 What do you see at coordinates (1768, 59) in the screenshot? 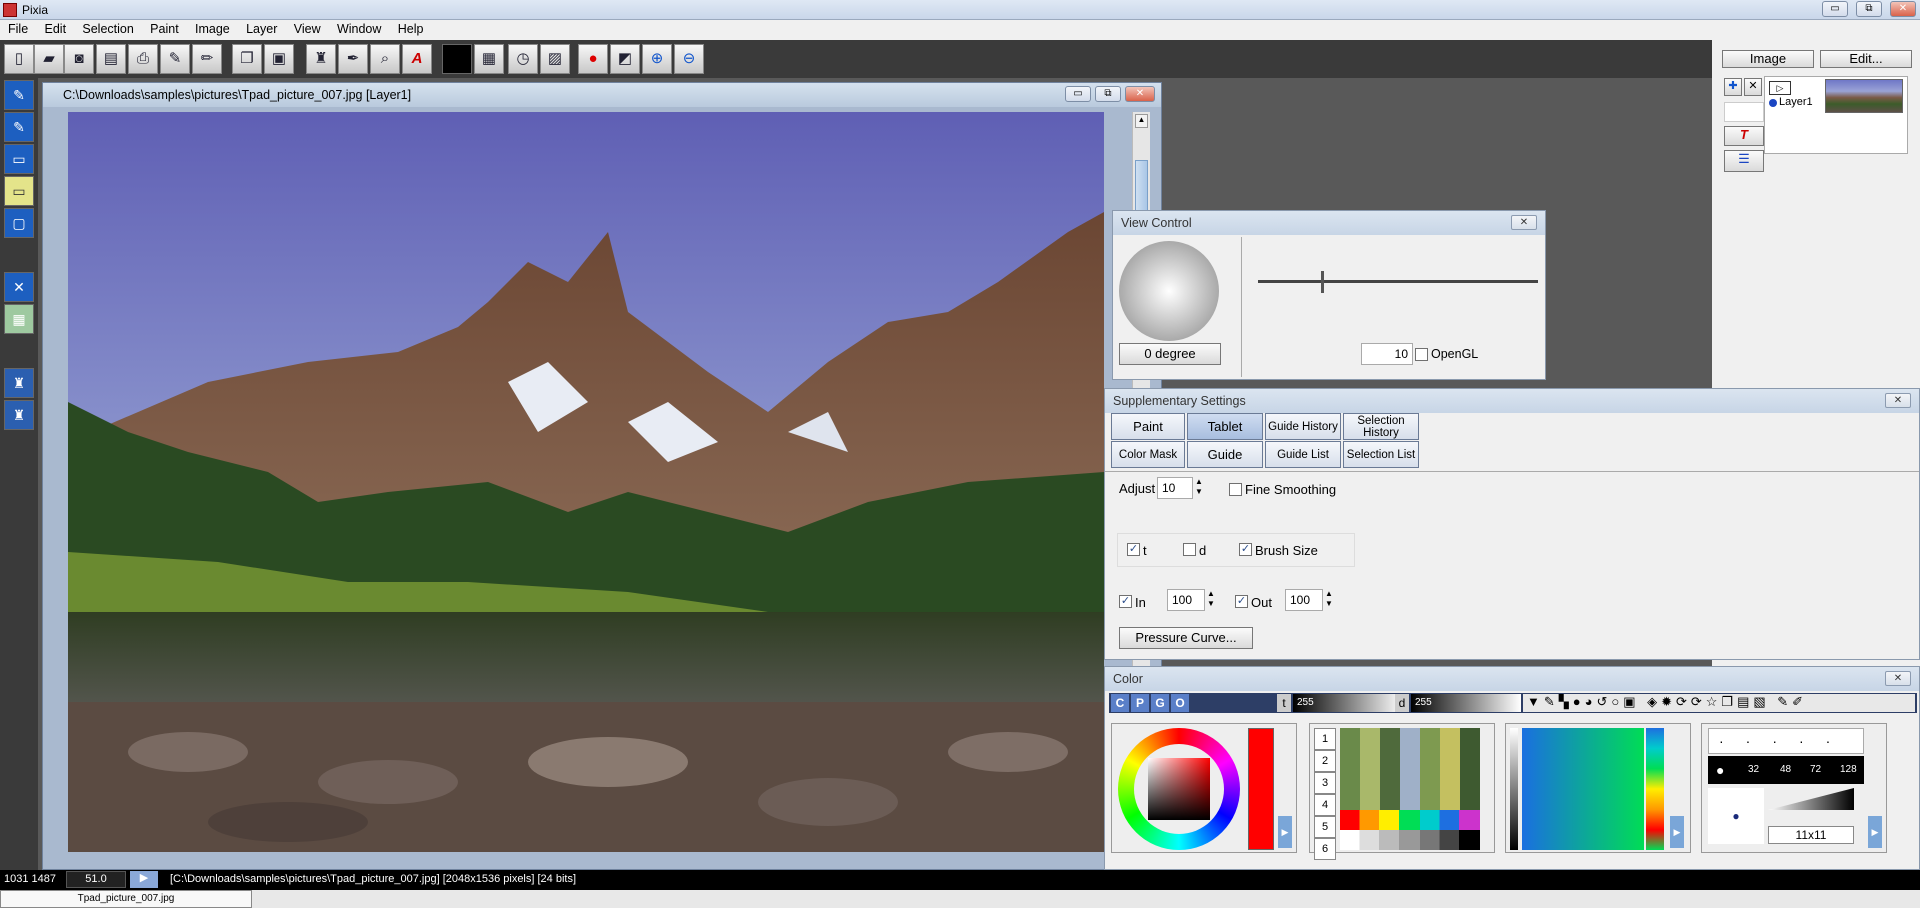
I see `image-button: Image` at bounding box center [1768, 59].